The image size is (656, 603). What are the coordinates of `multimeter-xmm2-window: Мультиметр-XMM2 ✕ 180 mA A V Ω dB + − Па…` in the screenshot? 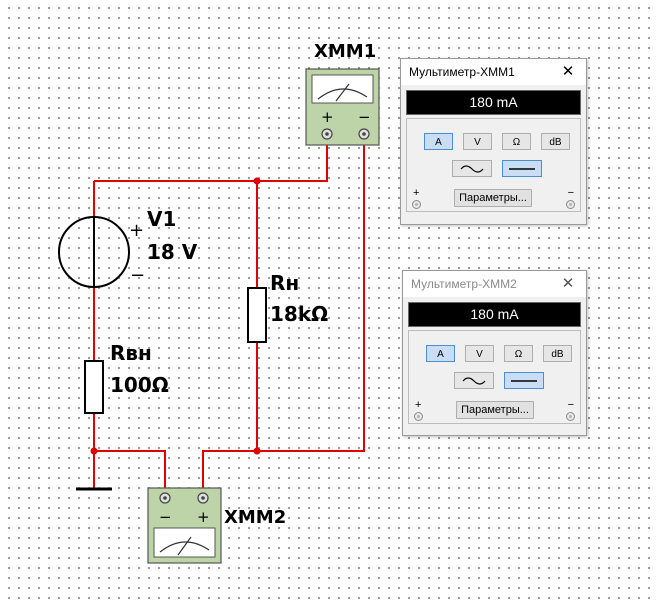 It's located at (494, 353).